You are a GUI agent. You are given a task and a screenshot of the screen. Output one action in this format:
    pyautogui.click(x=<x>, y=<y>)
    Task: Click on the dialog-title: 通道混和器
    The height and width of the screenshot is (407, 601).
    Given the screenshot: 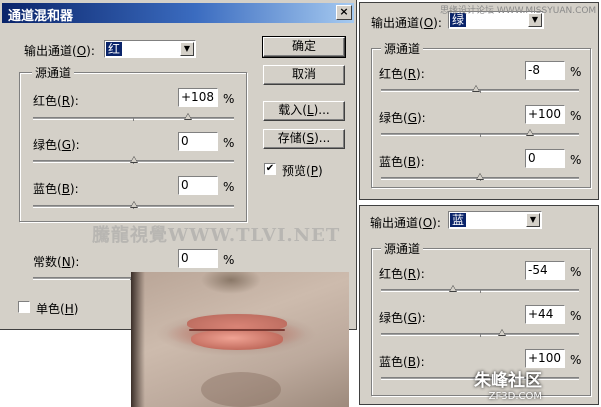 What is the action you would take?
    pyautogui.click(x=41, y=16)
    